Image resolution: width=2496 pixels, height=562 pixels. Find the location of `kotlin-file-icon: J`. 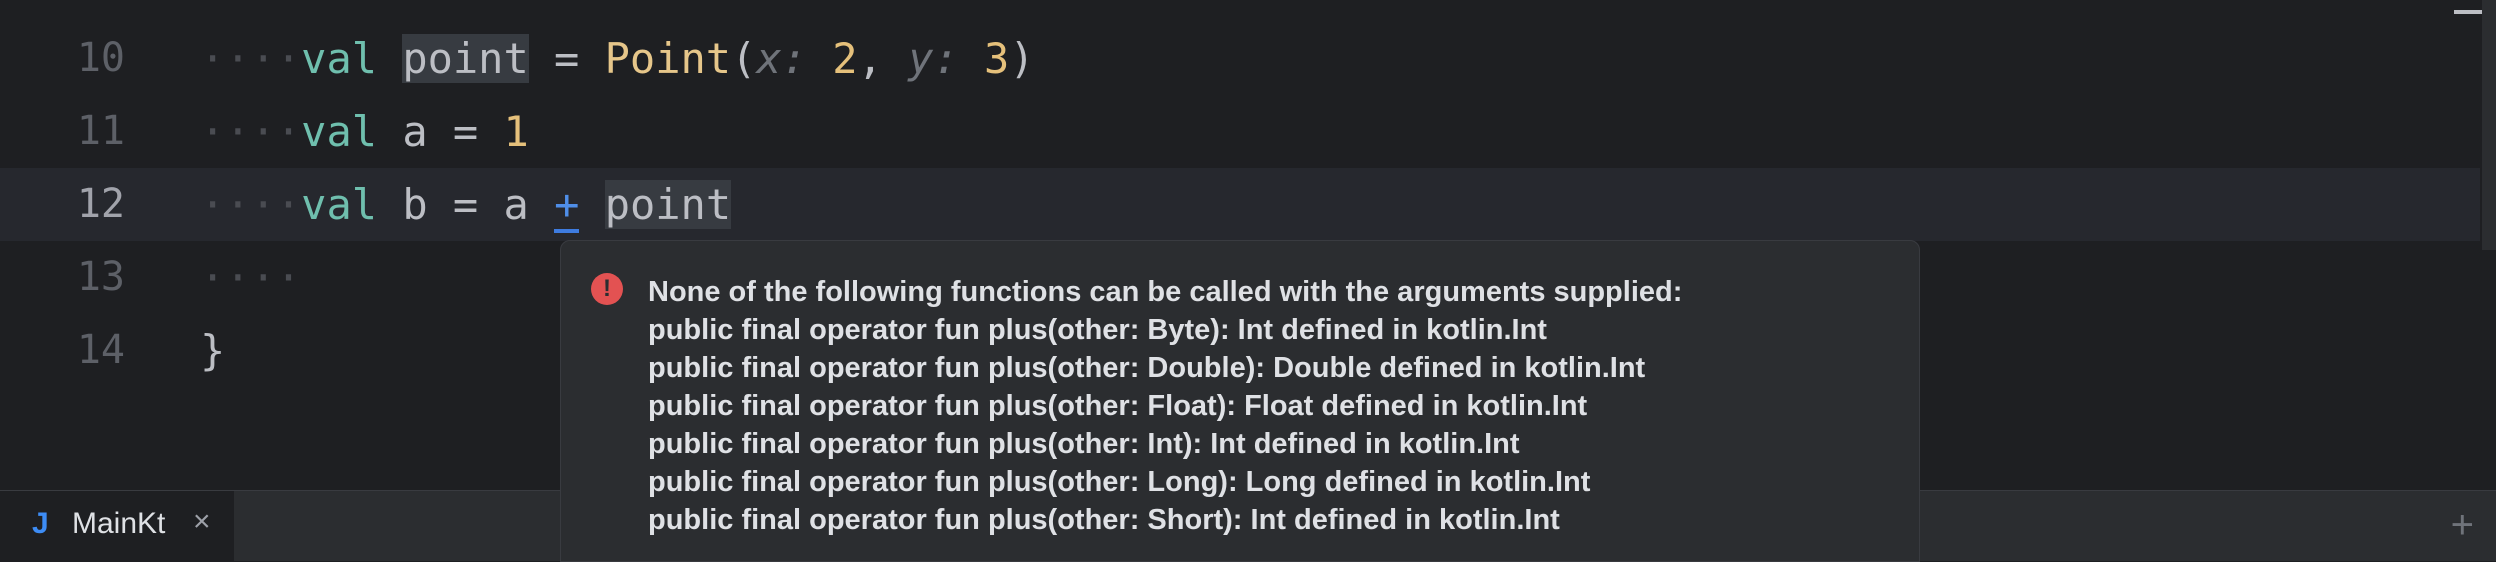

kotlin-file-icon: J is located at coordinates (40, 523).